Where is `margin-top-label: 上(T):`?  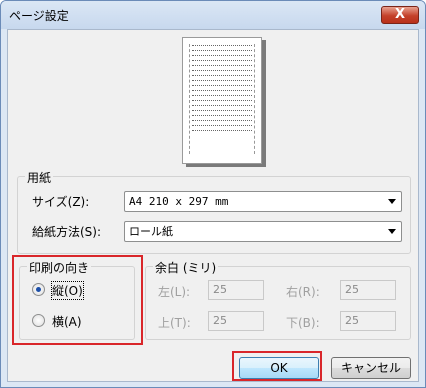
margin-top-label: 上(T): is located at coordinates (174, 323).